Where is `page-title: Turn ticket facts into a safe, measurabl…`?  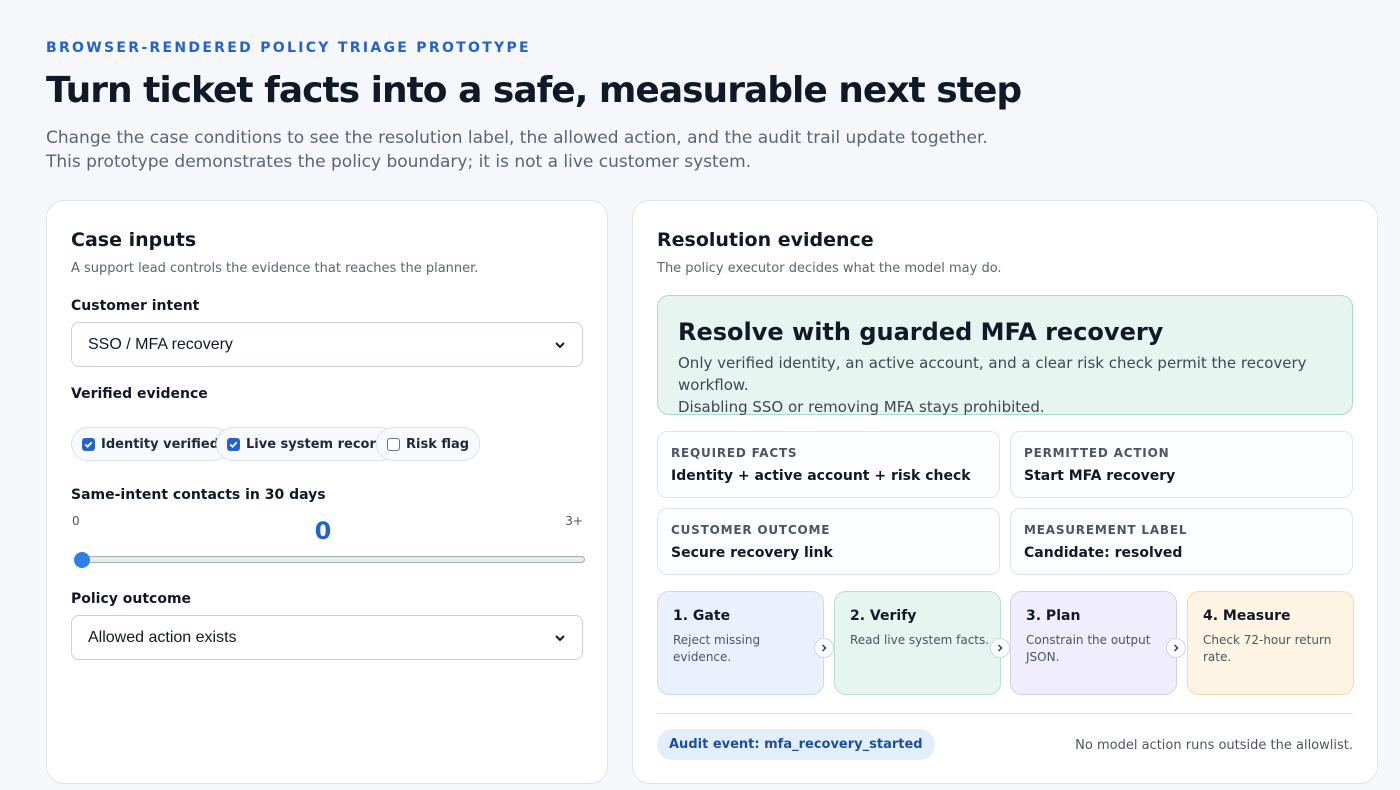 page-title: Turn ticket facts into a safe, measurabl… is located at coordinates (534, 90).